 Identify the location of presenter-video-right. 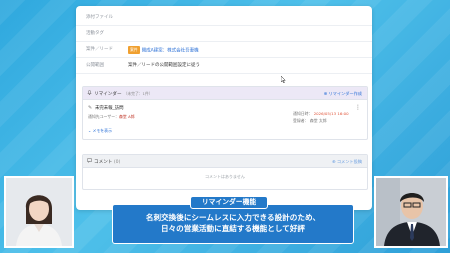
(411, 212).